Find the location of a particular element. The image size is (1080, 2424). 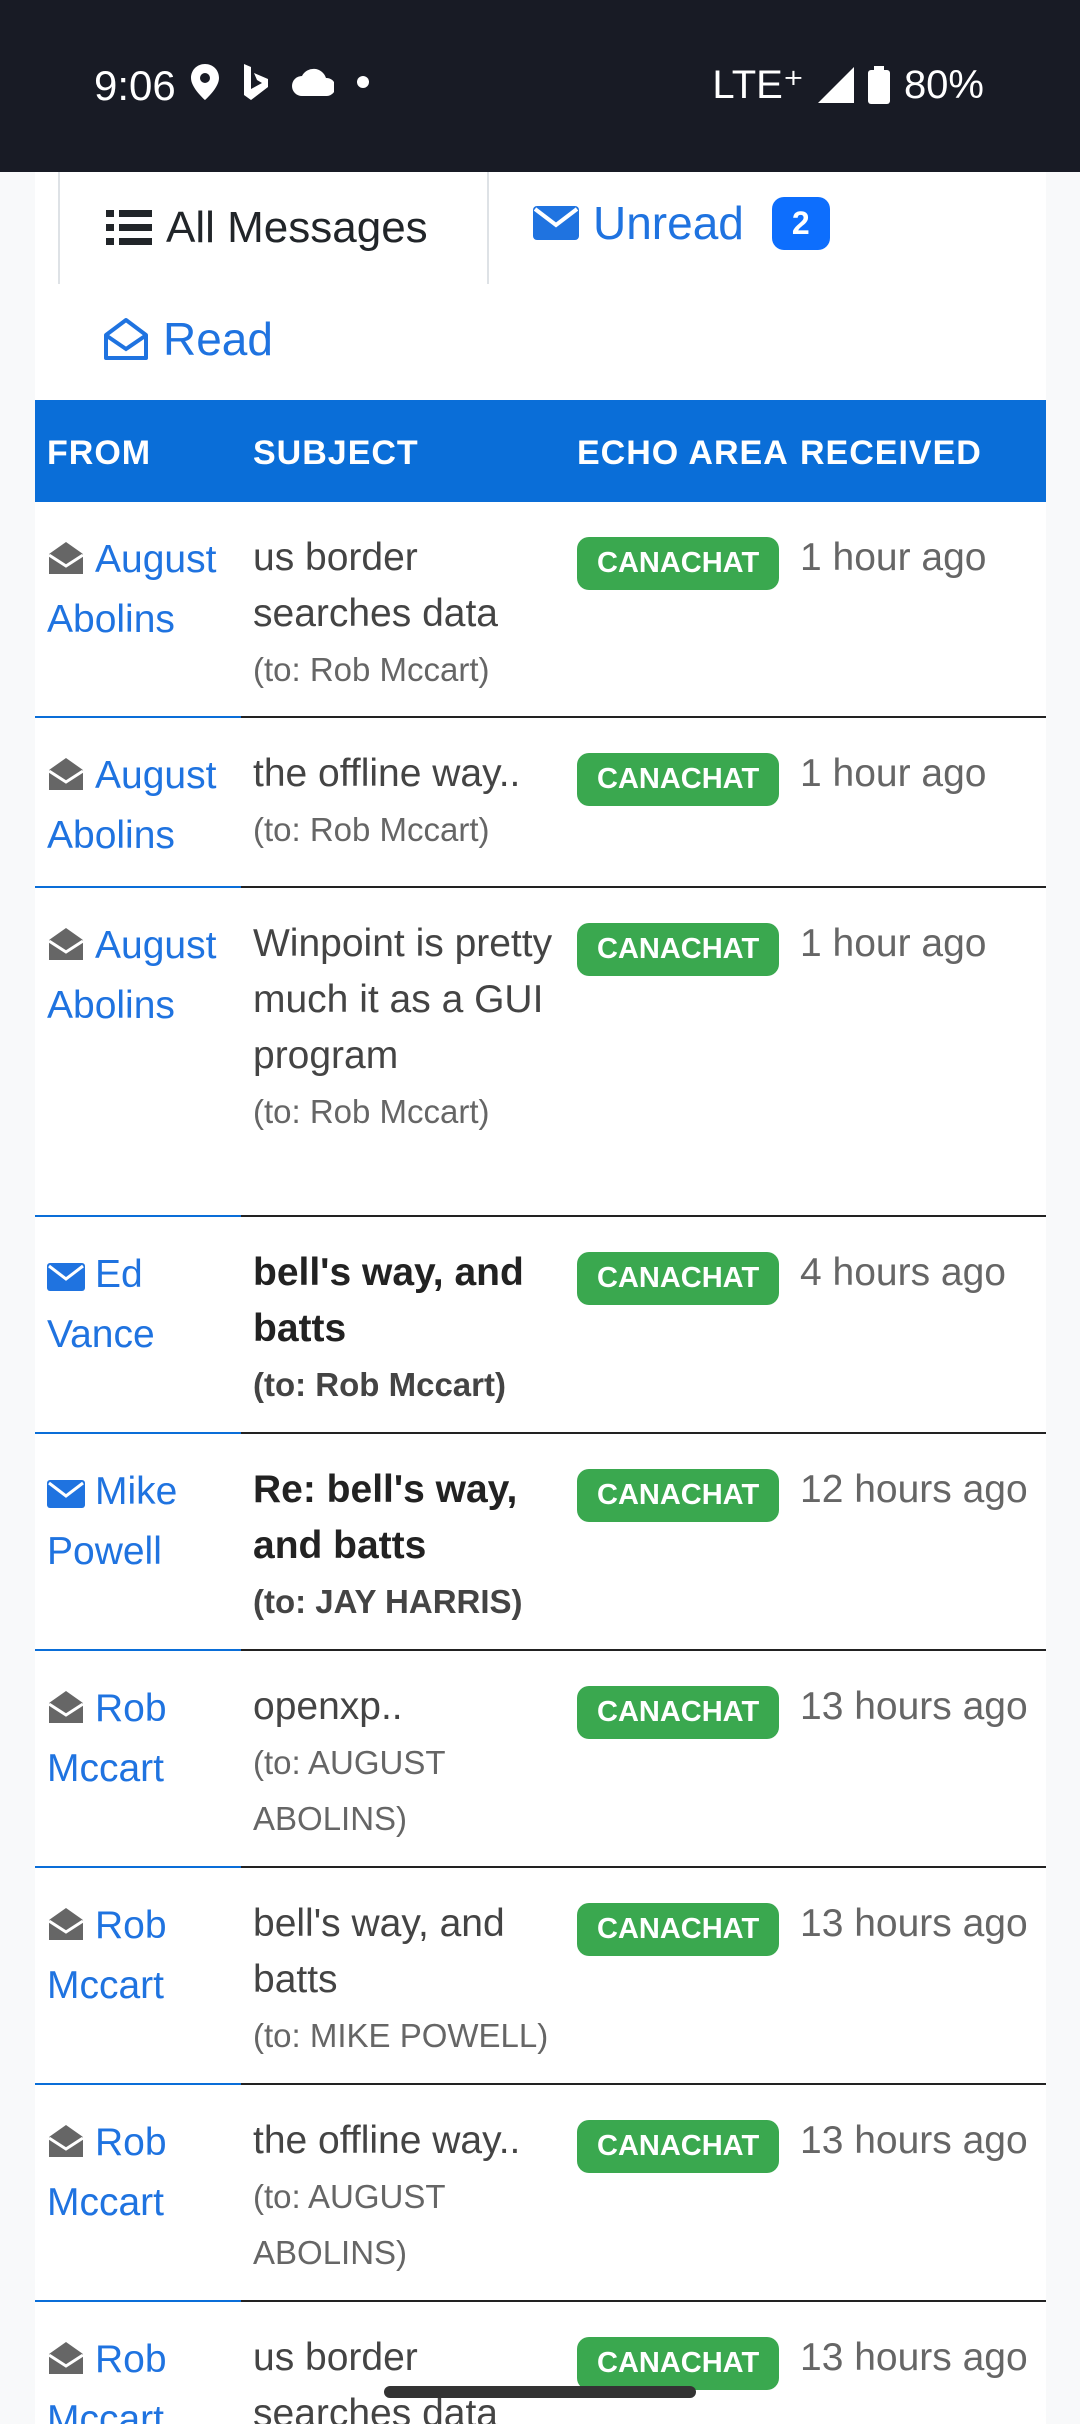

home-indicator is located at coordinates (540, 2392).